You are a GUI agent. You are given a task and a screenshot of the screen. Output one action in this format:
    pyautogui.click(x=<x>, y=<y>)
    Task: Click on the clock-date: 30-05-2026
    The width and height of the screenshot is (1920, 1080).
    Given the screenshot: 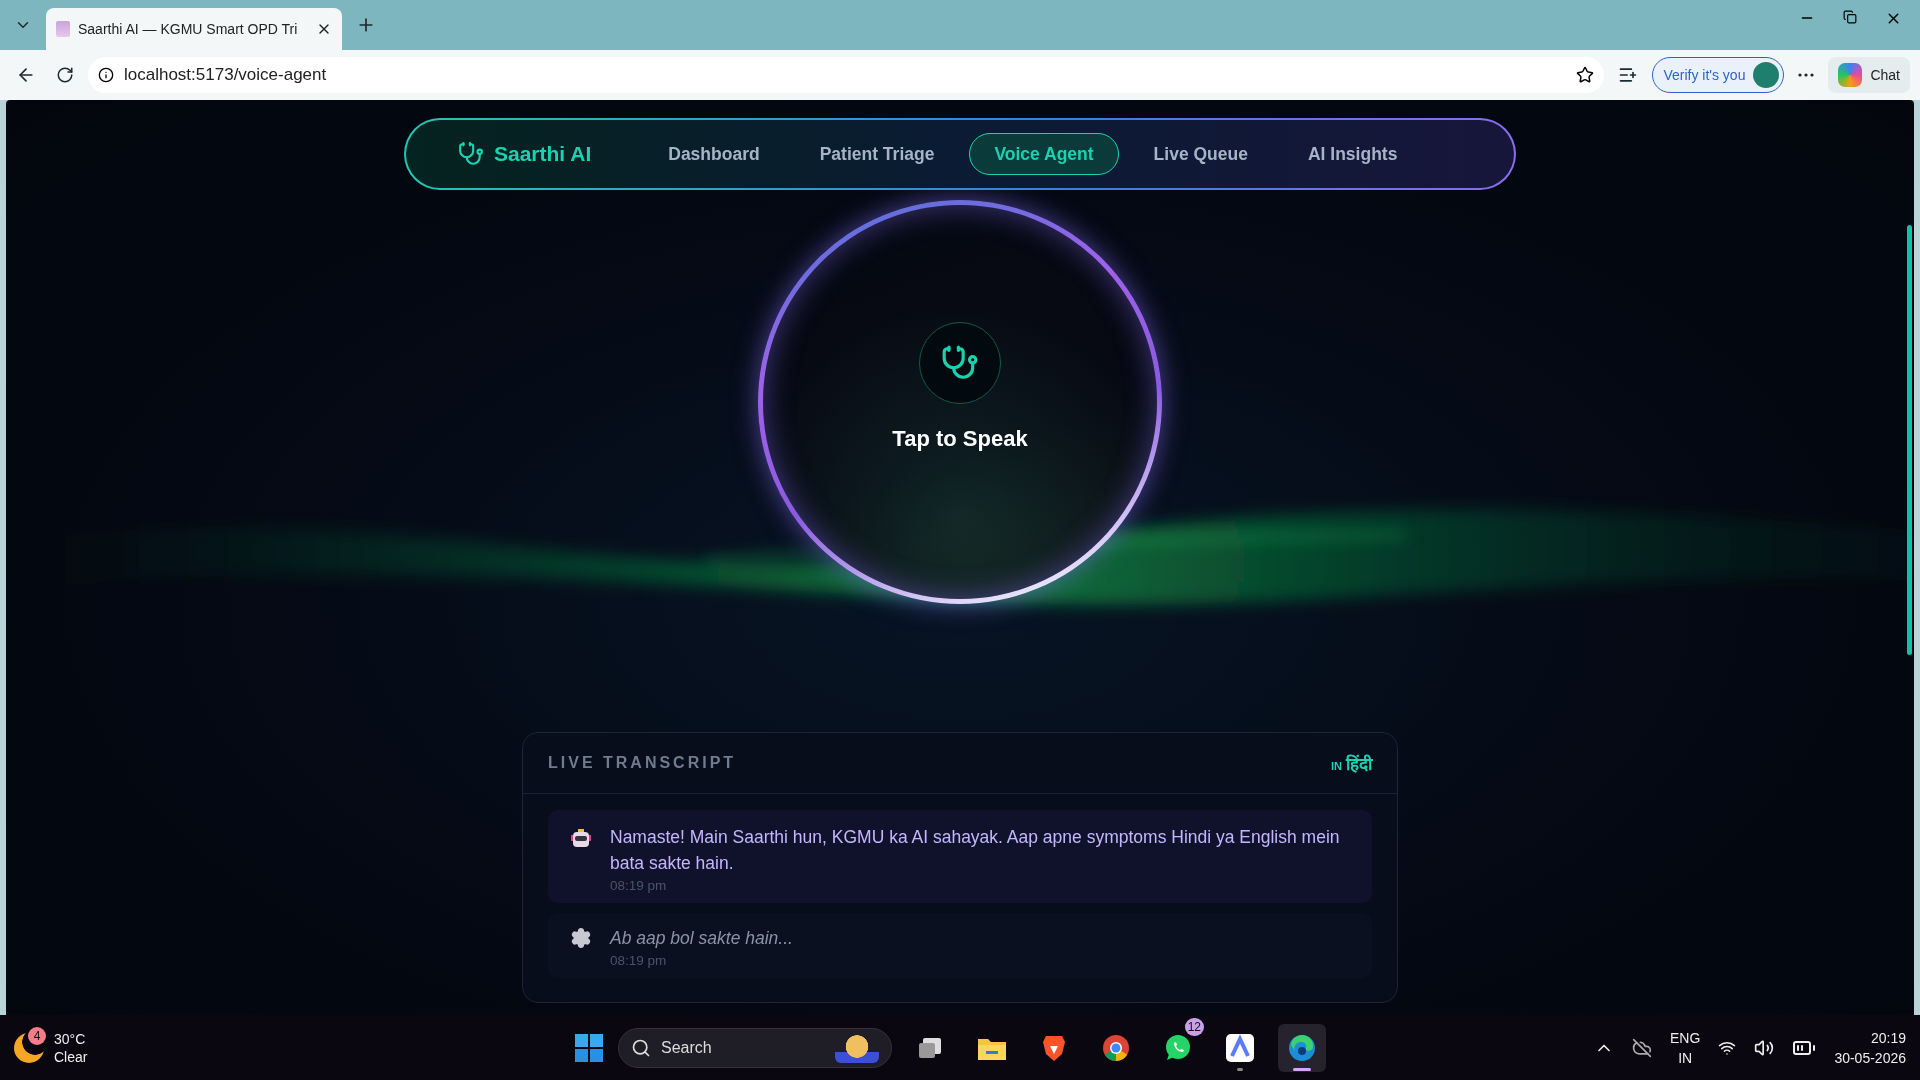 What is the action you would take?
    pyautogui.click(x=1870, y=1057)
    